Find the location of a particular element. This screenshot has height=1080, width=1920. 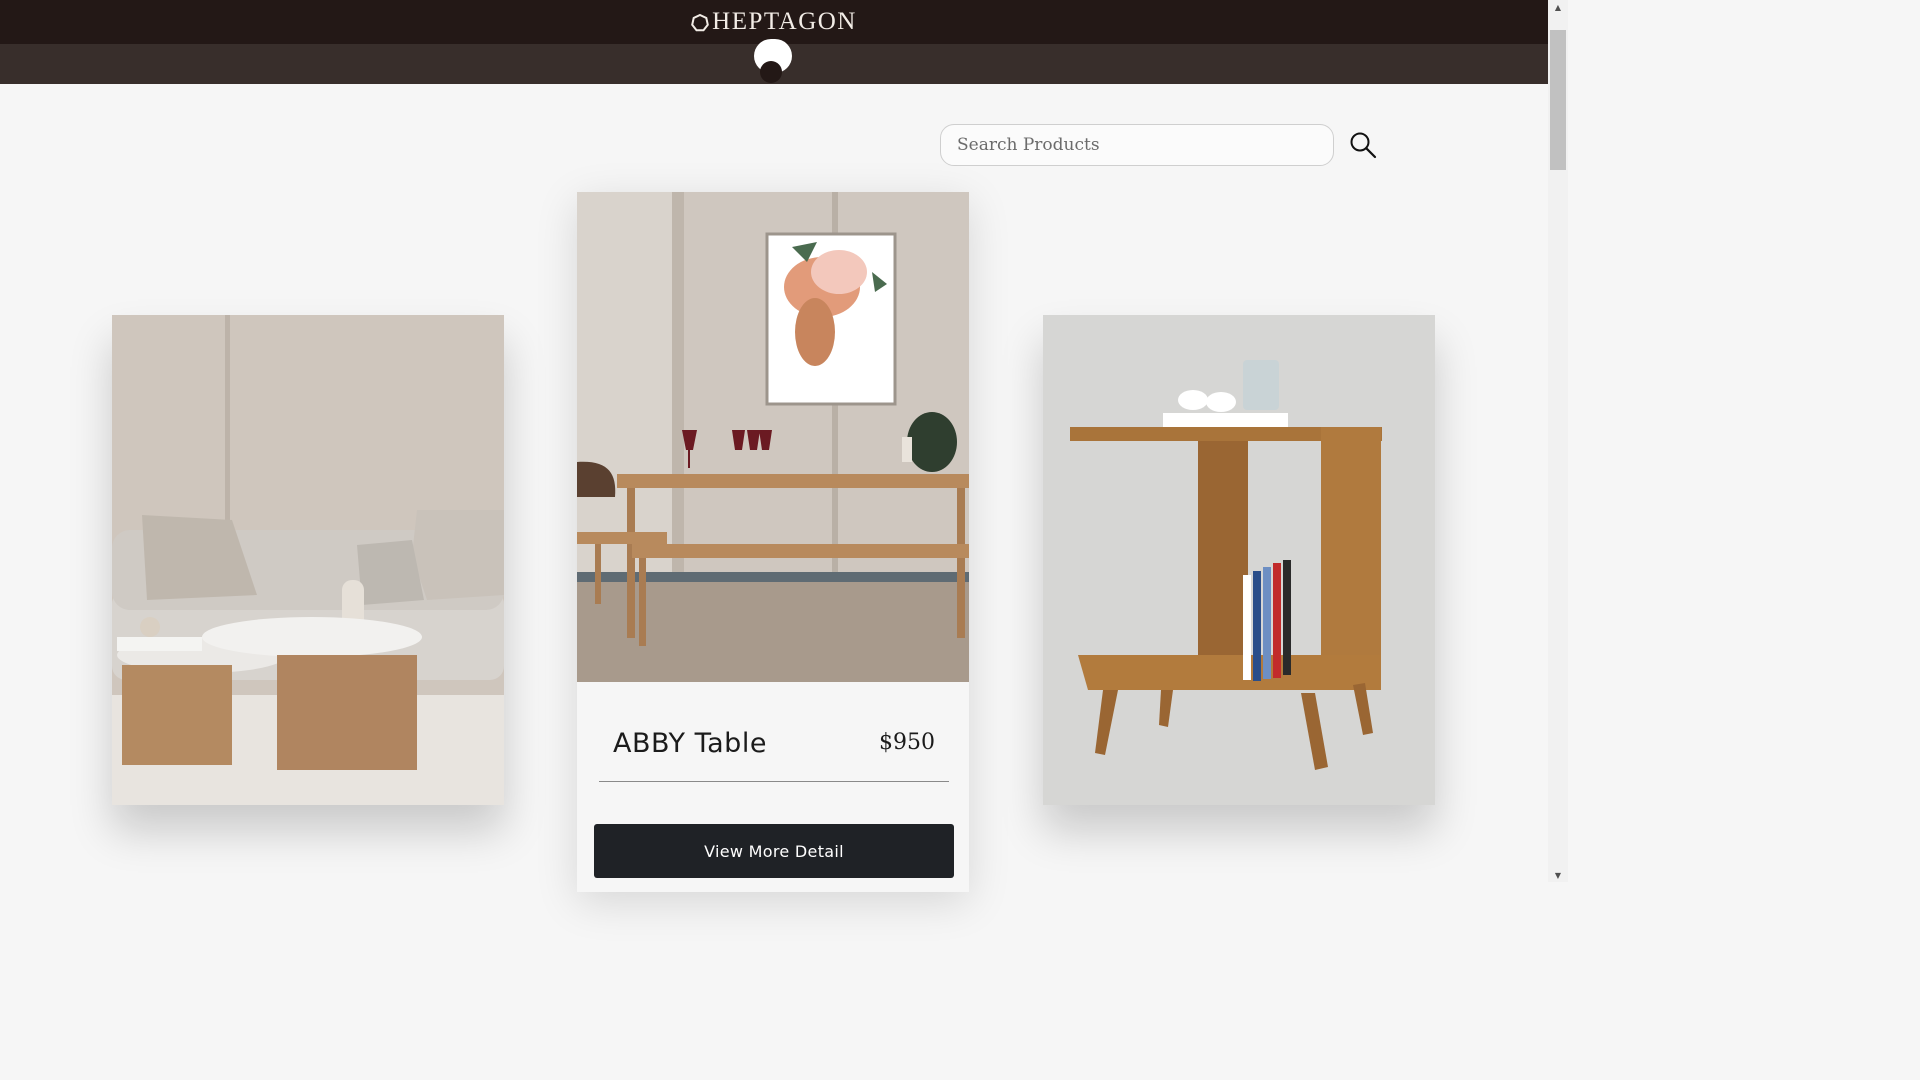

product-image-dining-table is located at coordinates (773, 437).